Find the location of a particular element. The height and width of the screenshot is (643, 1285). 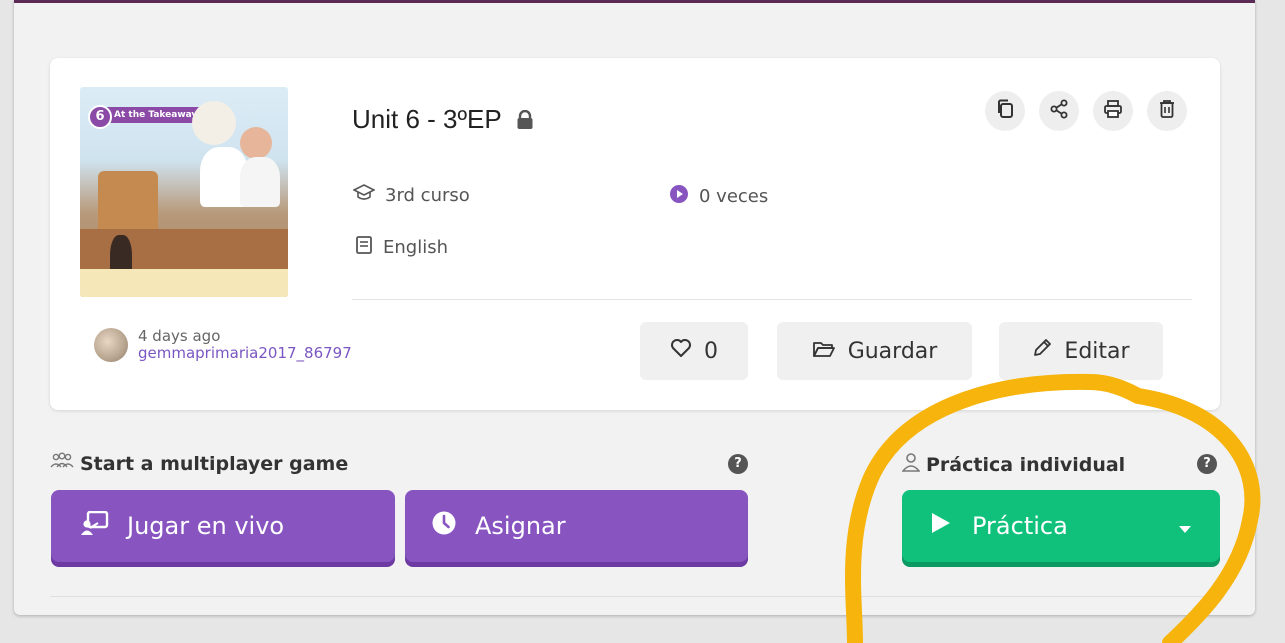

save-button: Guardar is located at coordinates (874, 351).